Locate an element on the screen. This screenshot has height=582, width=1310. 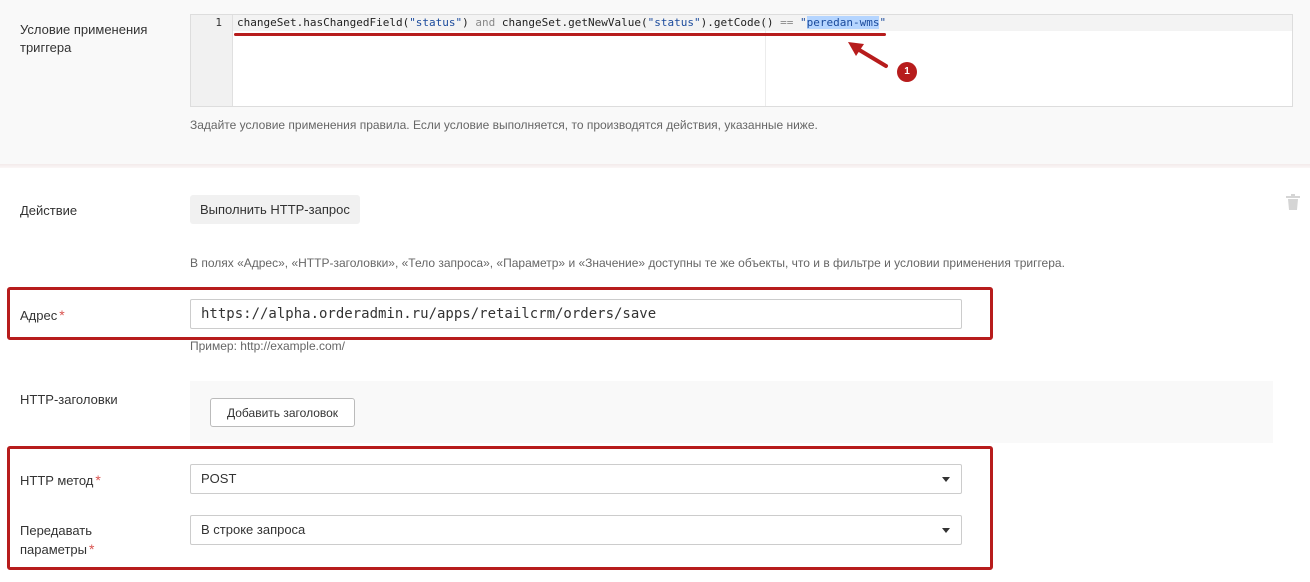
annotation-underline is located at coordinates (560, 34).